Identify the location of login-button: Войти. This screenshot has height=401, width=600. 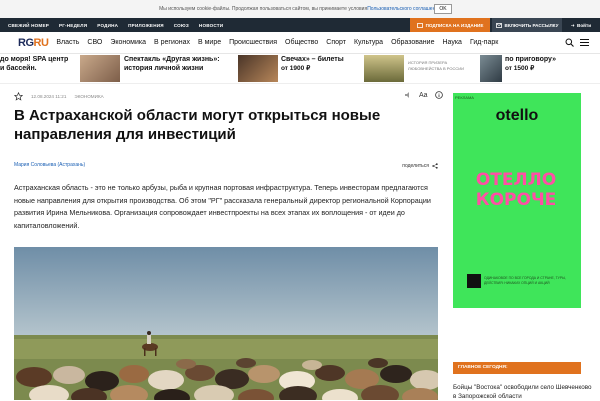
(580, 25).